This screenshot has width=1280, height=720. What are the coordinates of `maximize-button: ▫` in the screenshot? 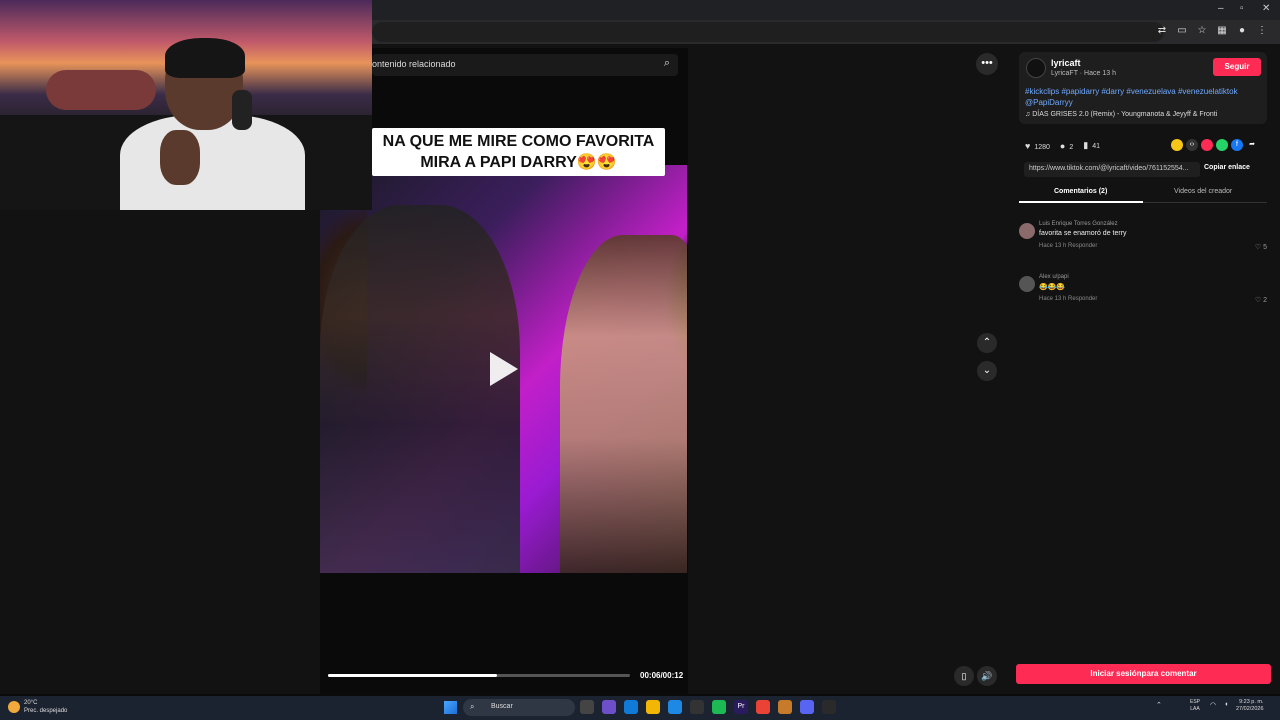 It's located at (1242, 8).